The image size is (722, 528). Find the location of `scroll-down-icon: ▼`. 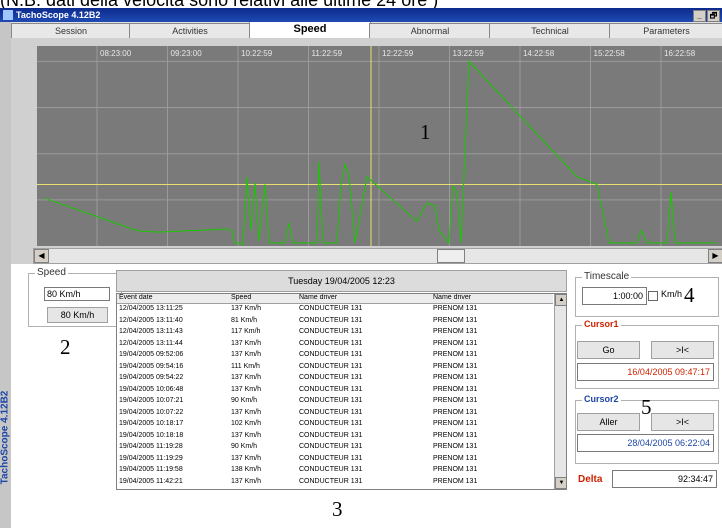

scroll-down-icon: ▼ is located at coordinates (560, 483).